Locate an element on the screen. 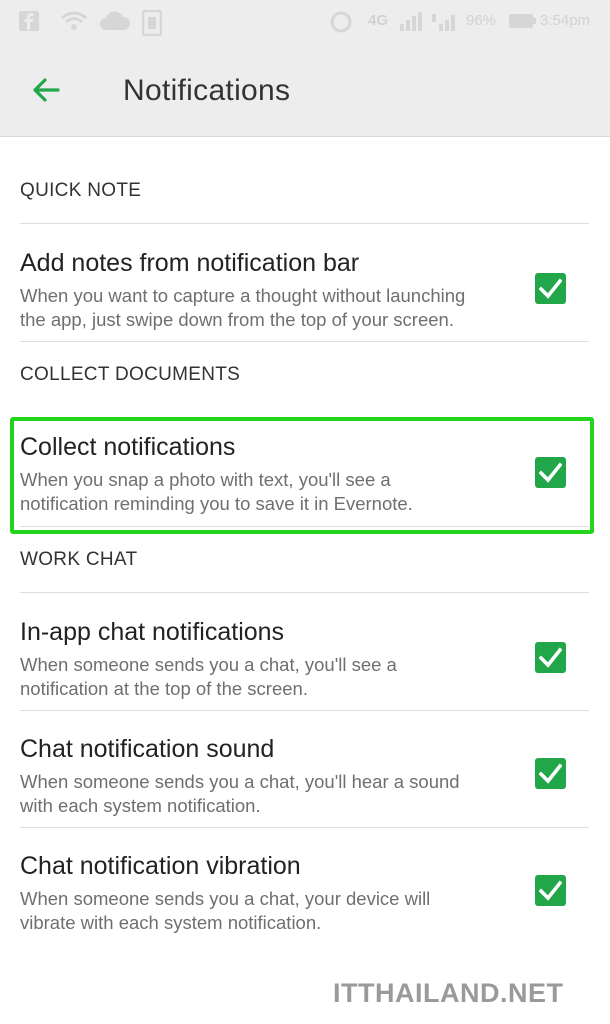 This screenshot has height=1024, width=610. battery-percent: 96% is located at coordinates (481, 20).